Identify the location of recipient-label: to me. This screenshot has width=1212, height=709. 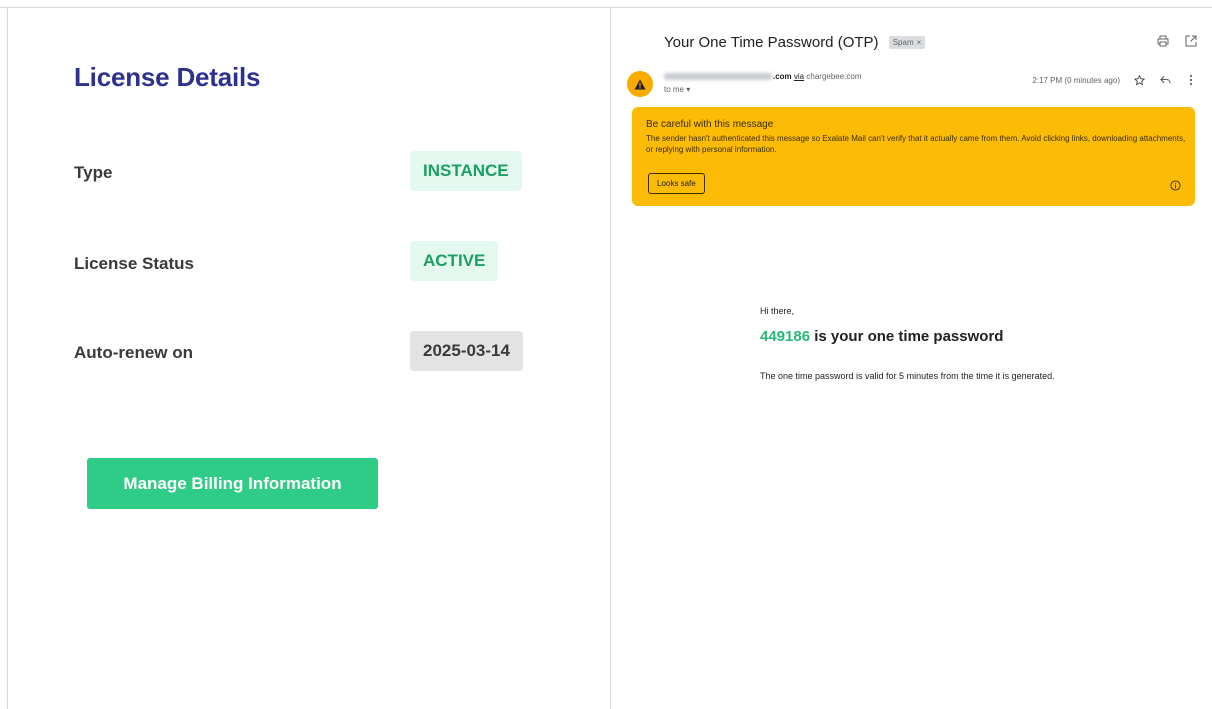
(674, 89).